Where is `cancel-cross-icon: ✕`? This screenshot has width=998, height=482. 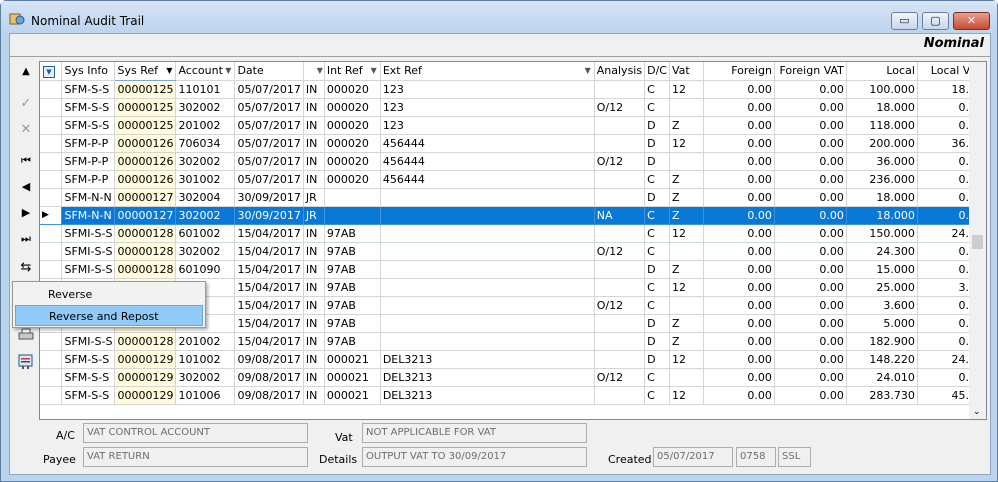
cancel-cross-icon: ✕ is located at coordinates (26, 130).